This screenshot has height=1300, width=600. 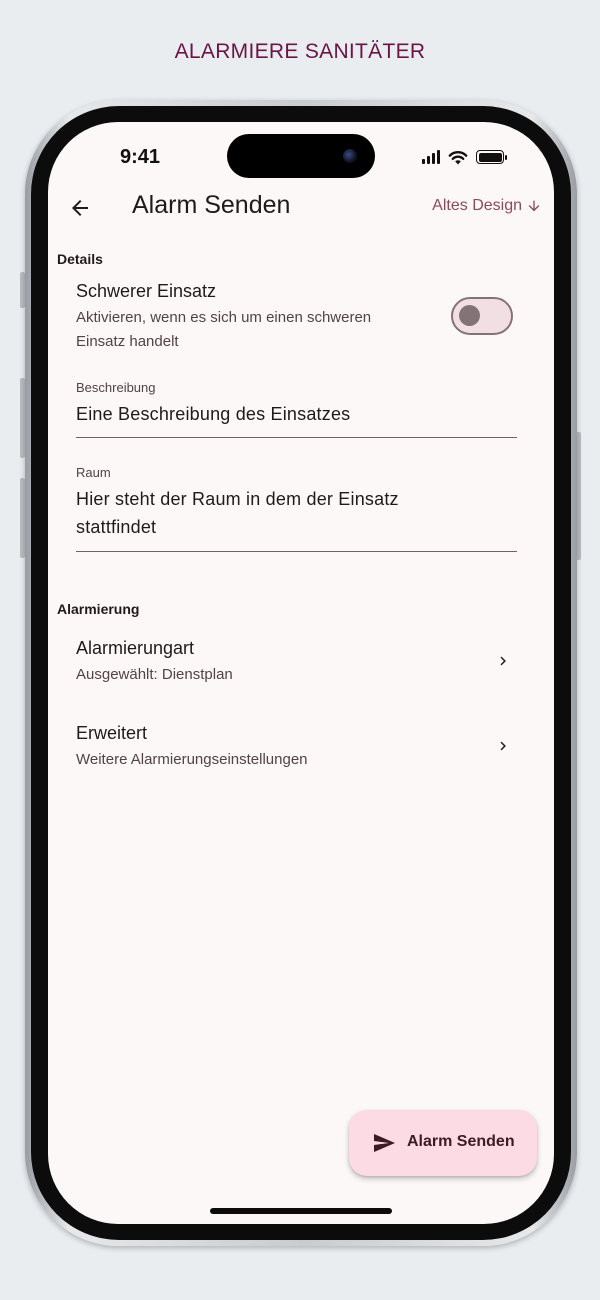 I want to click on description-label: Beschreibung, so click(x=116, y=387).